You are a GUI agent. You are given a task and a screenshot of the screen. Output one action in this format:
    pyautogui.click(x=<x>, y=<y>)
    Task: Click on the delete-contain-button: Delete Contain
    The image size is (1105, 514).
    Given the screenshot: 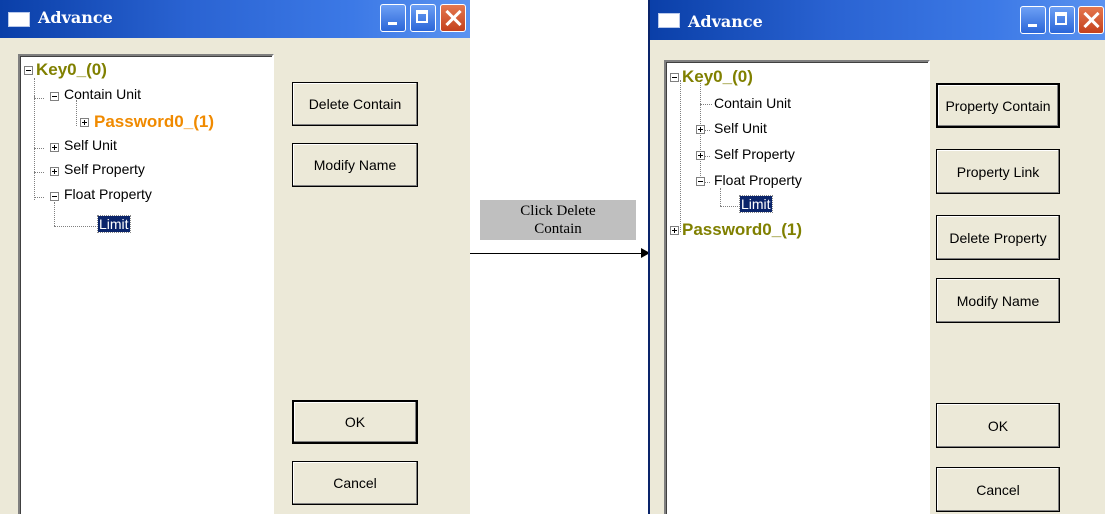 What is the action you would take?
    pyautogui.click(x=355, y=104)
    